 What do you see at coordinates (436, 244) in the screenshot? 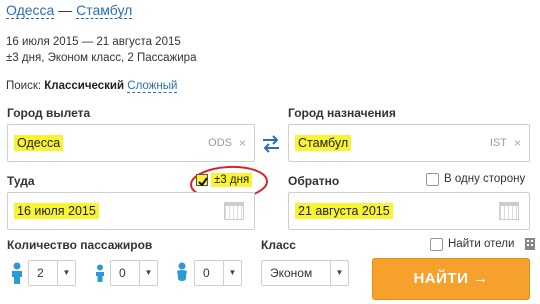
I see `hotels-checkbox` at bounding box center [436, 244].